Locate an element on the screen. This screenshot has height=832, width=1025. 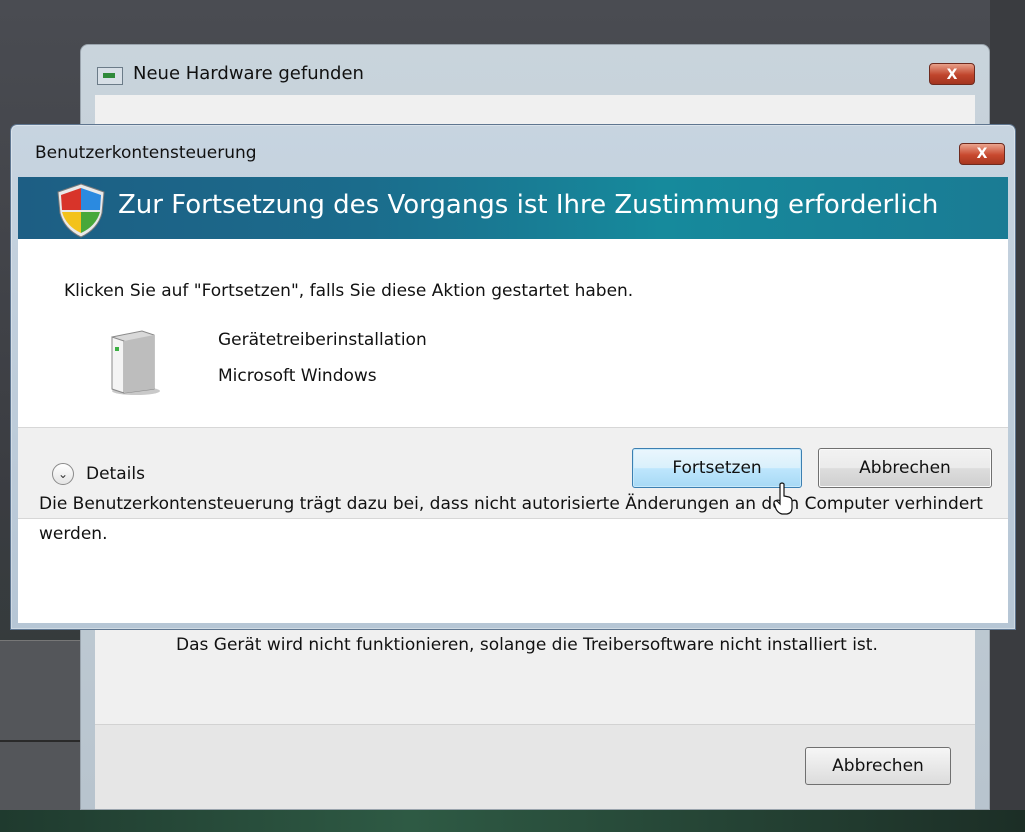
mouse-pointer-icon is located at coordinates (783, 498).